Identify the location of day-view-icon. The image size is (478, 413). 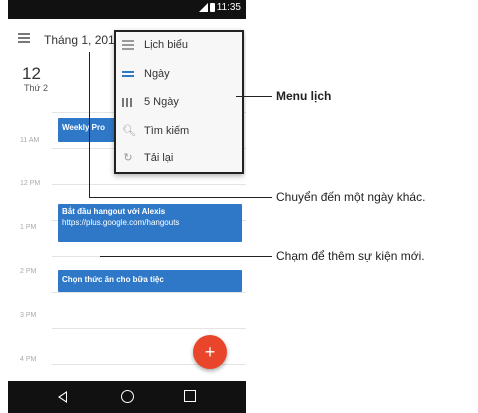
(128, 74).